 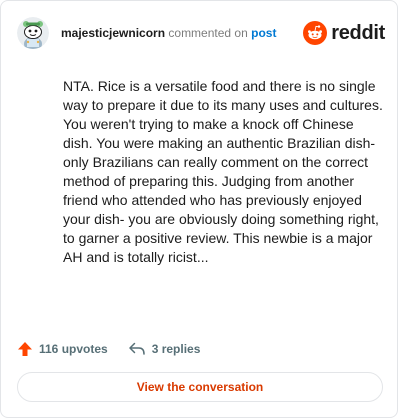 What do you see at coordinates (200, 387) in the screenshot?
I see `view-conversation-button: View the conversation` at bounding box center [200, 387].